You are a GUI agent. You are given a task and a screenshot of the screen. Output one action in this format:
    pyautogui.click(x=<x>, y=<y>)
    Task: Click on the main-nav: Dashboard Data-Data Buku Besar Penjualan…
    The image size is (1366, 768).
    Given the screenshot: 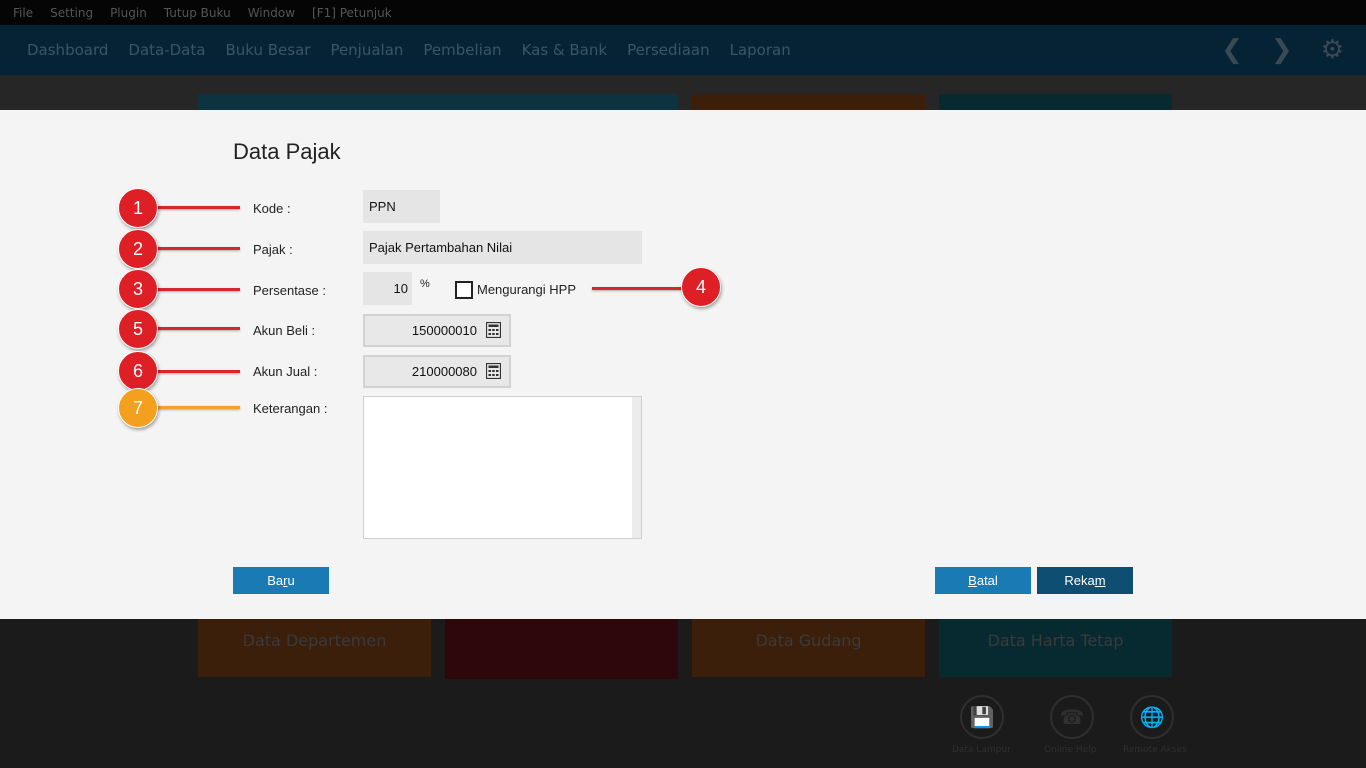 What is the action you would take?
    pyautogui.click(x=683, y=50)
    